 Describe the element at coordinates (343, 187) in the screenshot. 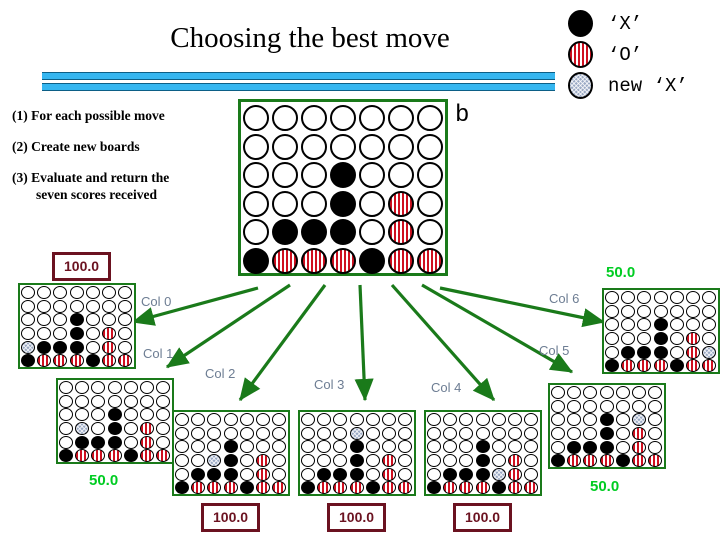

I see `main-game-board` at that location.